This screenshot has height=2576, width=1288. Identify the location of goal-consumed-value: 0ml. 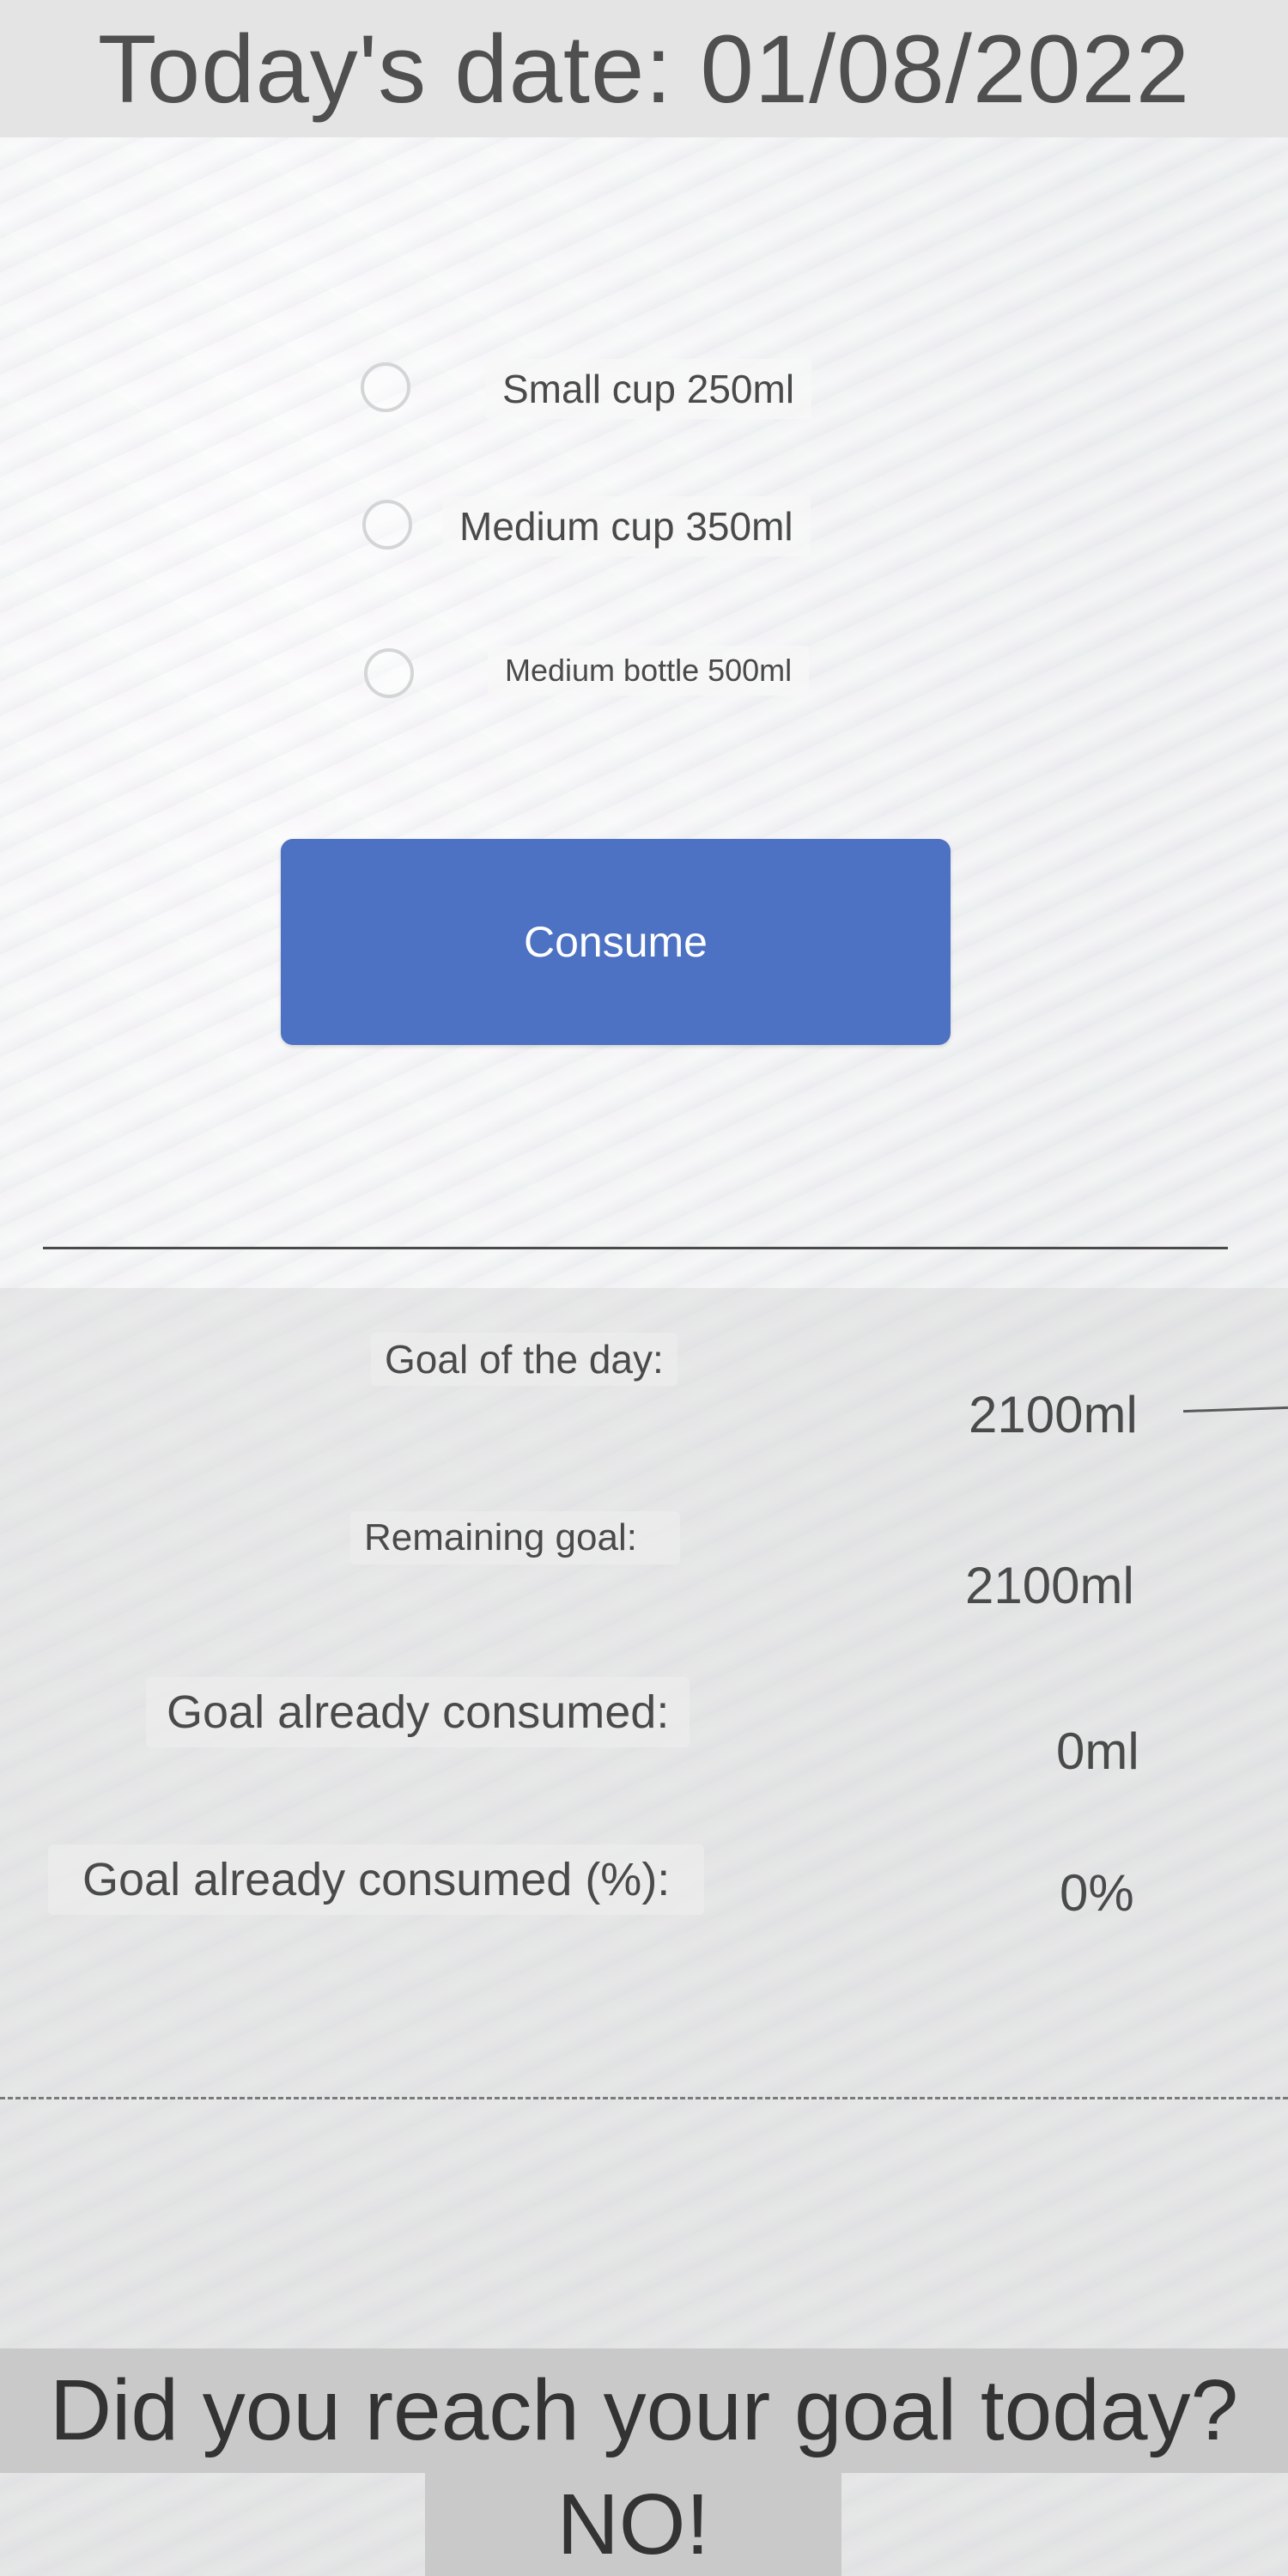
(1097, 1751).